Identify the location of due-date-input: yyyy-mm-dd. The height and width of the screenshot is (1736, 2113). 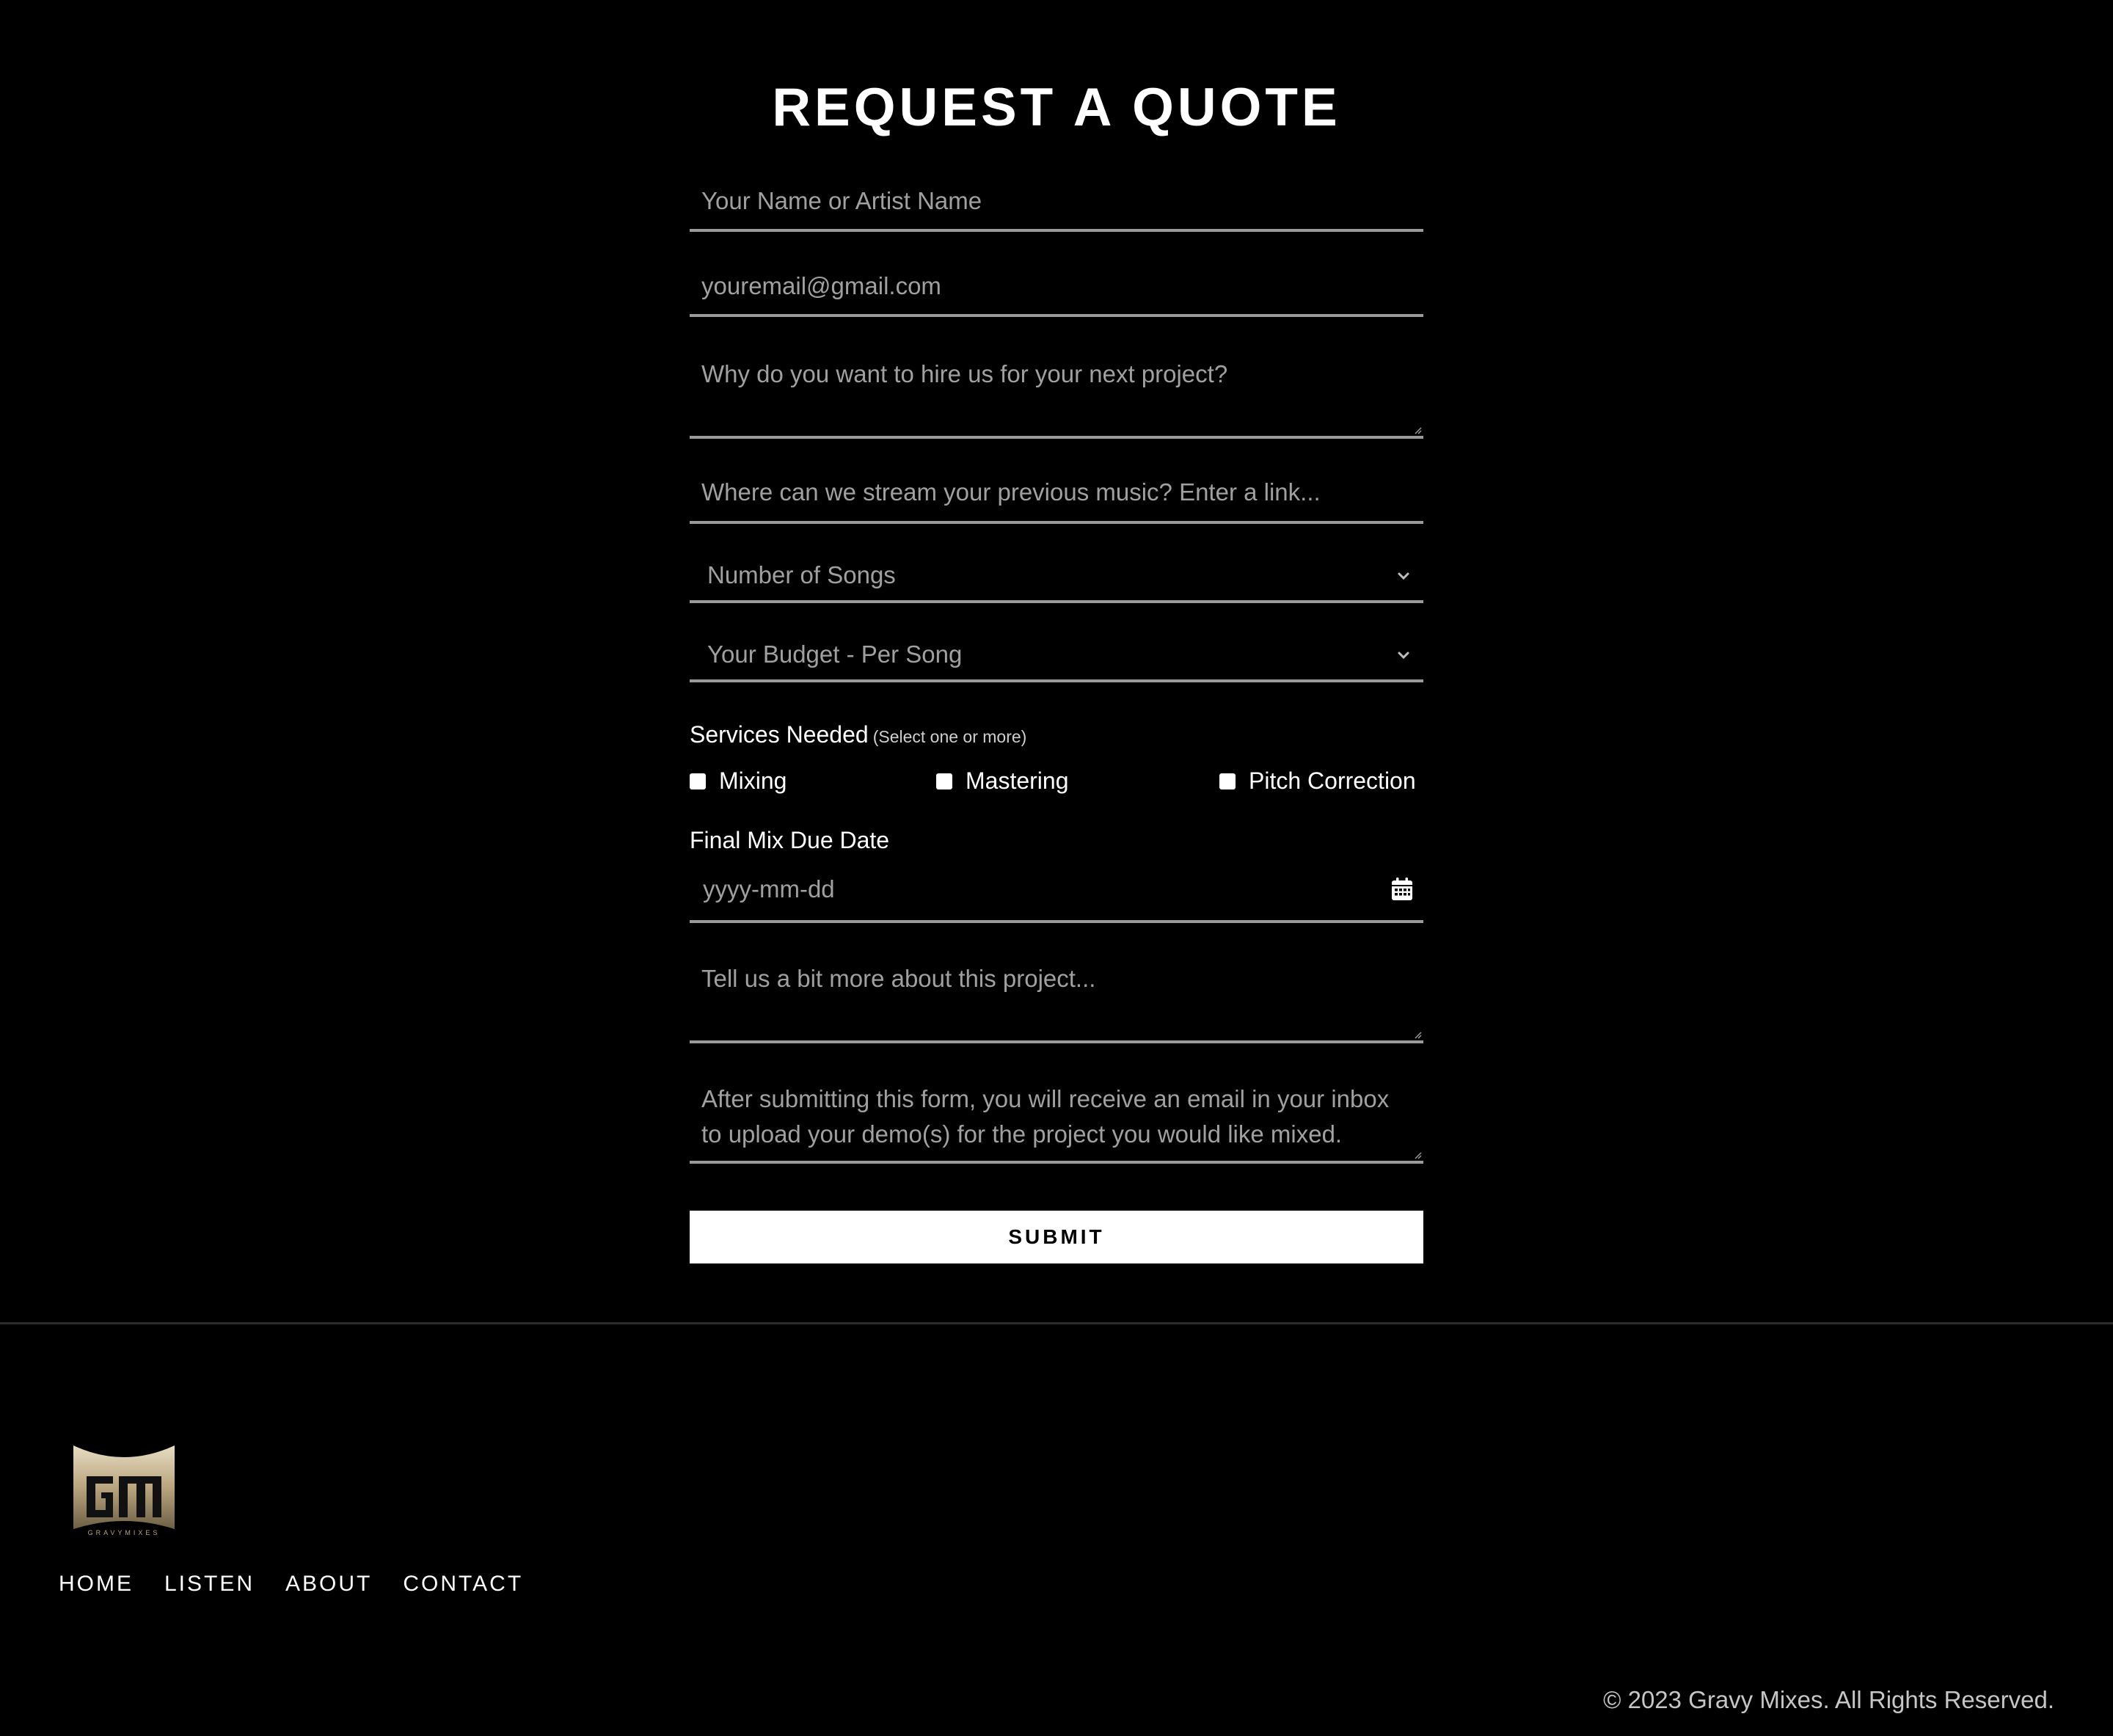
(1056, 893).